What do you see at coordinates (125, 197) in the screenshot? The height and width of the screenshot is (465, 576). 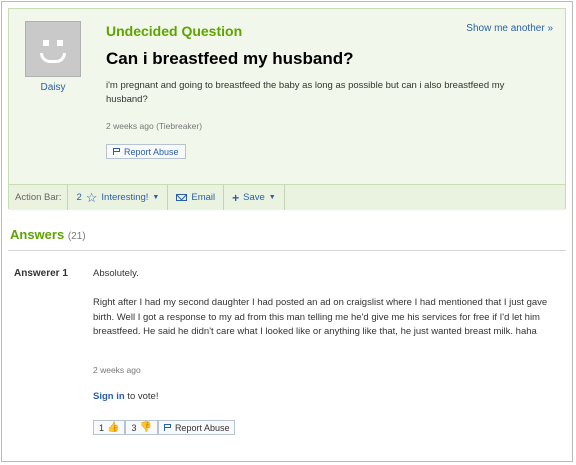 I see `interesting-label: Interesting!` at bounding box center [125, 197].